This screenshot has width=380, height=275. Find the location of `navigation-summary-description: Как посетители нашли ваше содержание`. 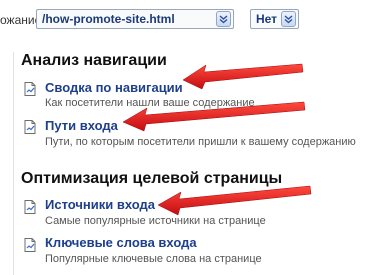

navigation-summary-description: Как посетители нашли ваше содержание is located at coordinates (150, 103).